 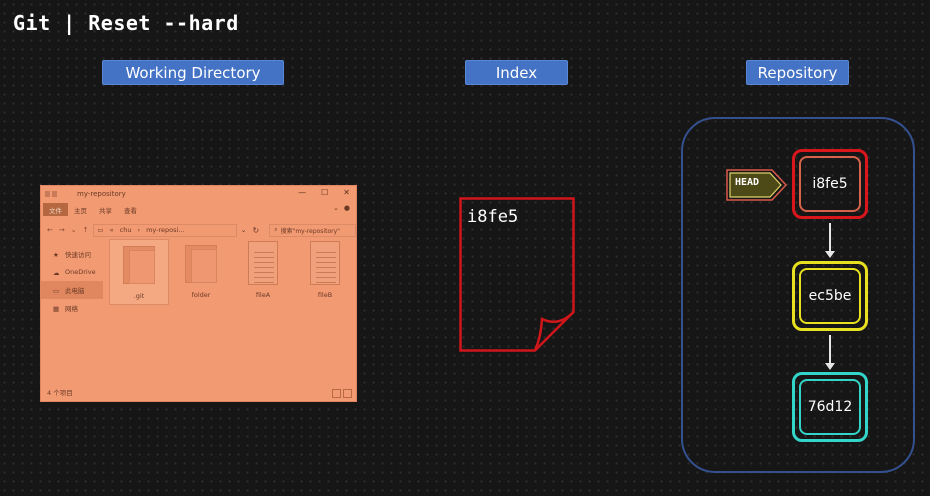 What do you see at coordinates (347, 208) in the screenshot?
I see `help-icon: ●` at bounding box center [347, 208].